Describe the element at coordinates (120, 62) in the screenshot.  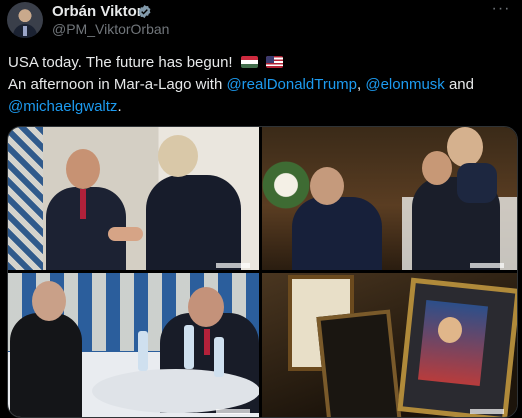
I see `post-text: USA today. The future has begun!` at that location.